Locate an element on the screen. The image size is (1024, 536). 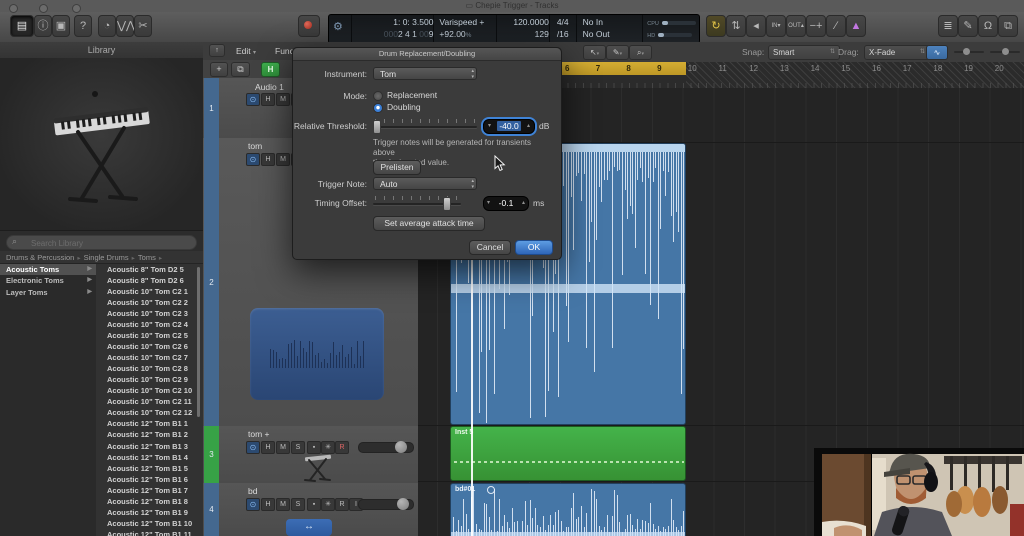
lcd-position-cell: 1: 0: 3.500 0002 4 1 009 is located at coordinates (393, 29).